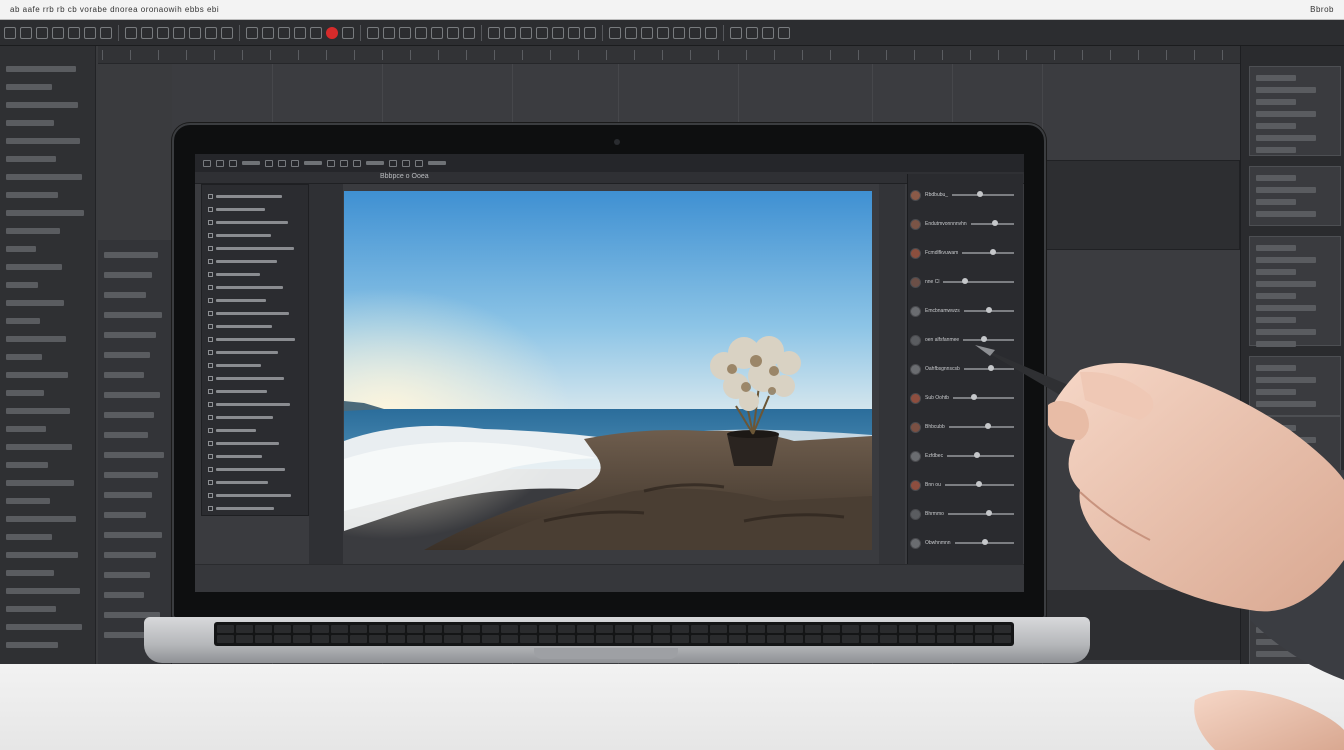 This screenshot has width=1344, height=750. What do you see at coordinates (673, 55) in the screenshot?
I see `timeline-ruler` at bounding box center [673, 55].